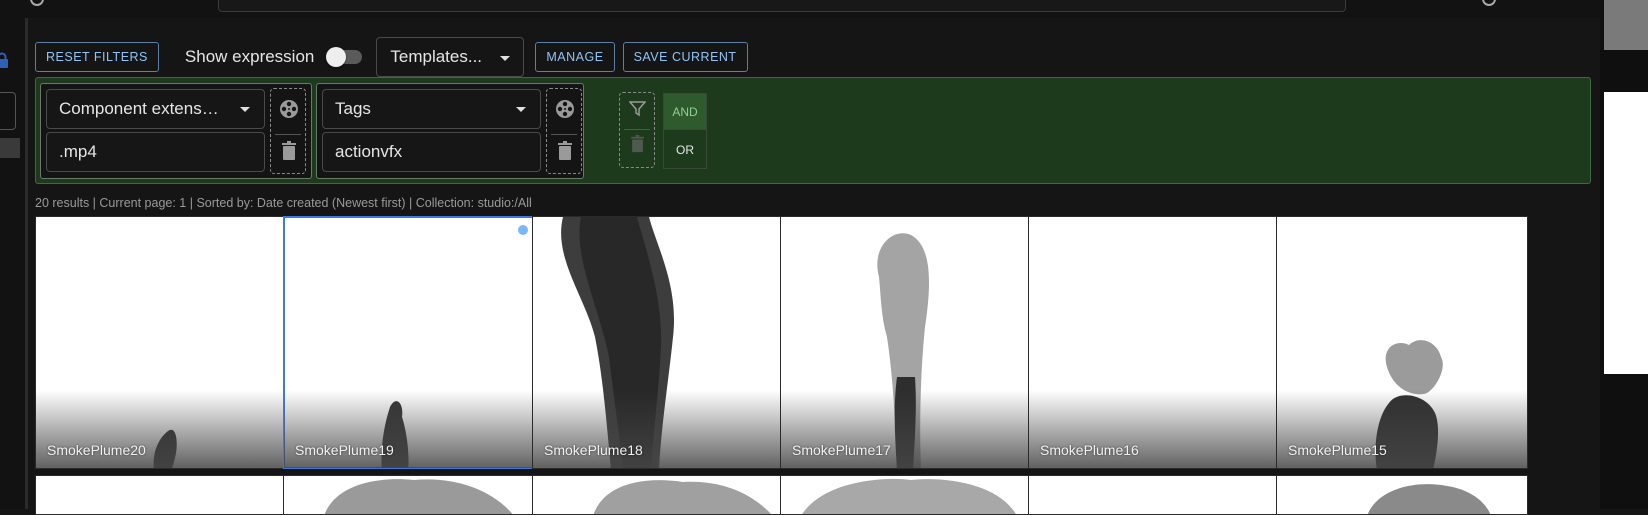 The image size is (1648, 515). Describe the element at coordinates (431, 109) in the screenshot. I see `filter-field-select: Tags` at that location.